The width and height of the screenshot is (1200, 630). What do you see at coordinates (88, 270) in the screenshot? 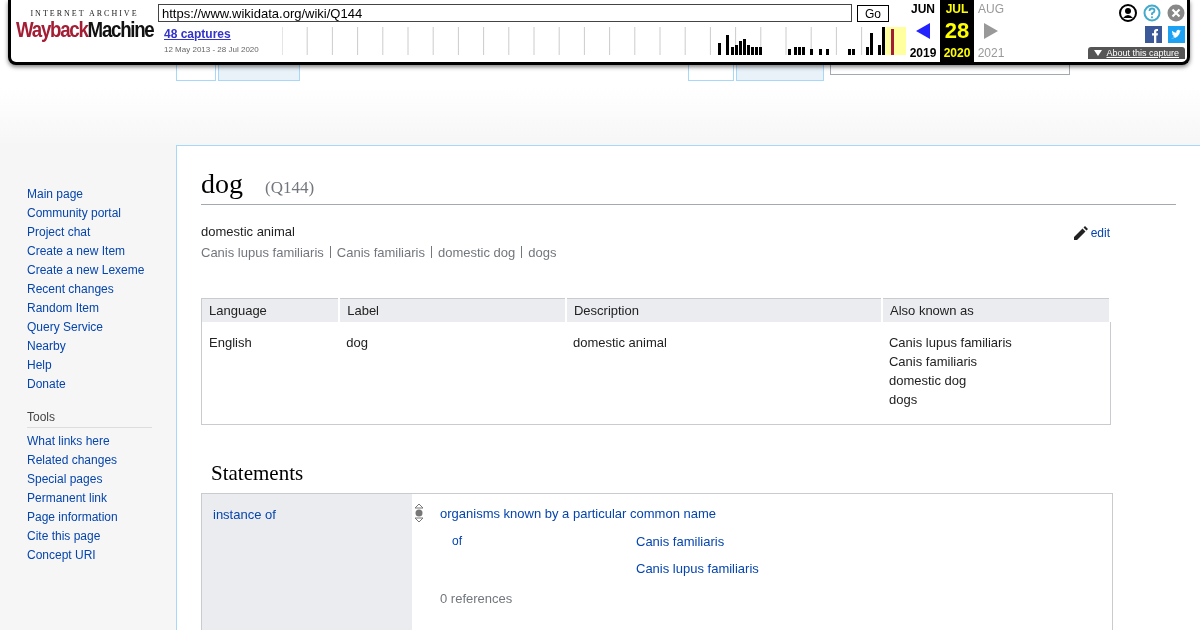
I see `sidebar-link: Create a new Lexeme` at bounding box center [88, 270].